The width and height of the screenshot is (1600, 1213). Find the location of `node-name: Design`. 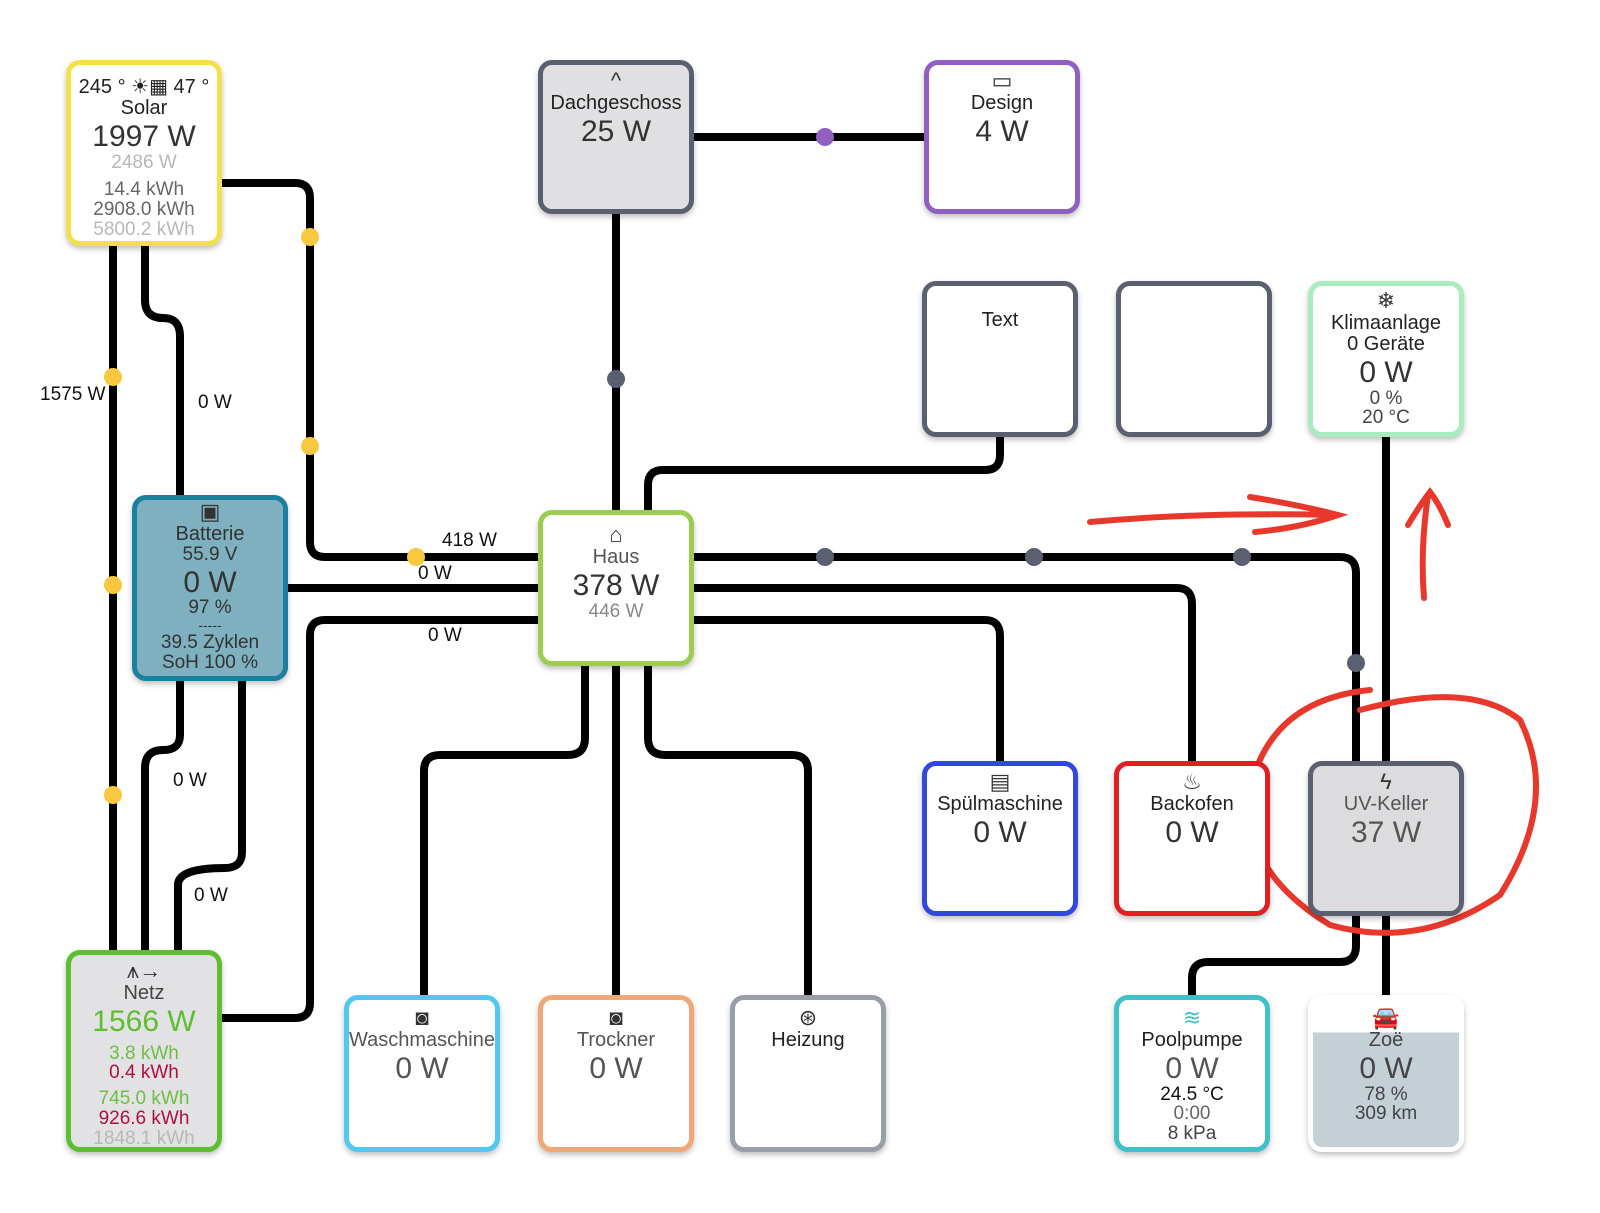

node-name: Design is located at coordinates (1002, 103).